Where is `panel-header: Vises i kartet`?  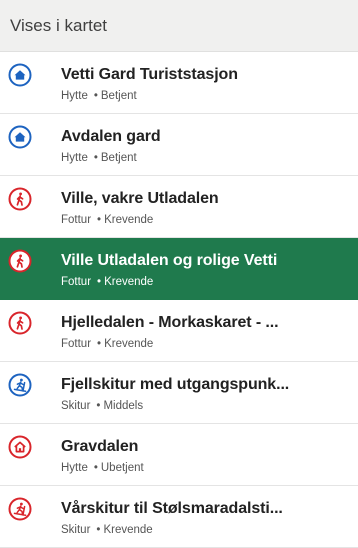 panel-header: Vises i kartet is located at coordinates (179, 26).